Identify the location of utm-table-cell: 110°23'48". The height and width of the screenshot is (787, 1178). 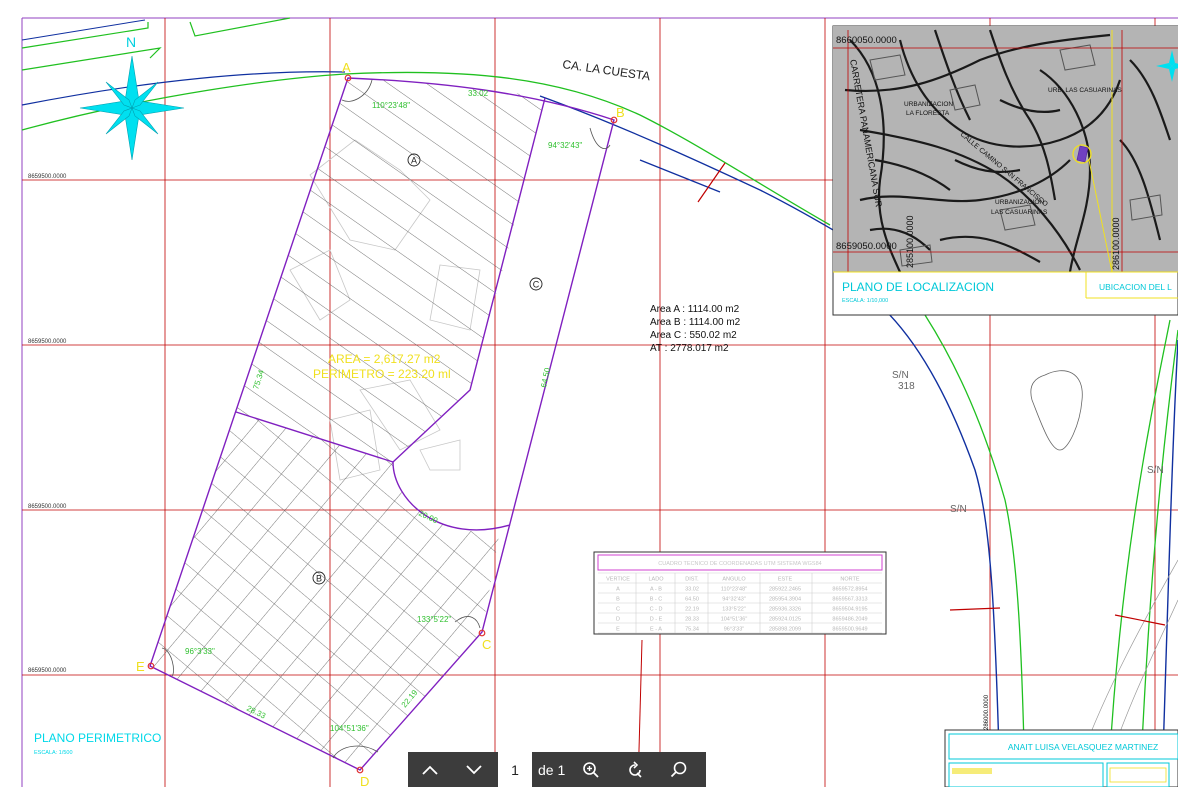
(734, 590).